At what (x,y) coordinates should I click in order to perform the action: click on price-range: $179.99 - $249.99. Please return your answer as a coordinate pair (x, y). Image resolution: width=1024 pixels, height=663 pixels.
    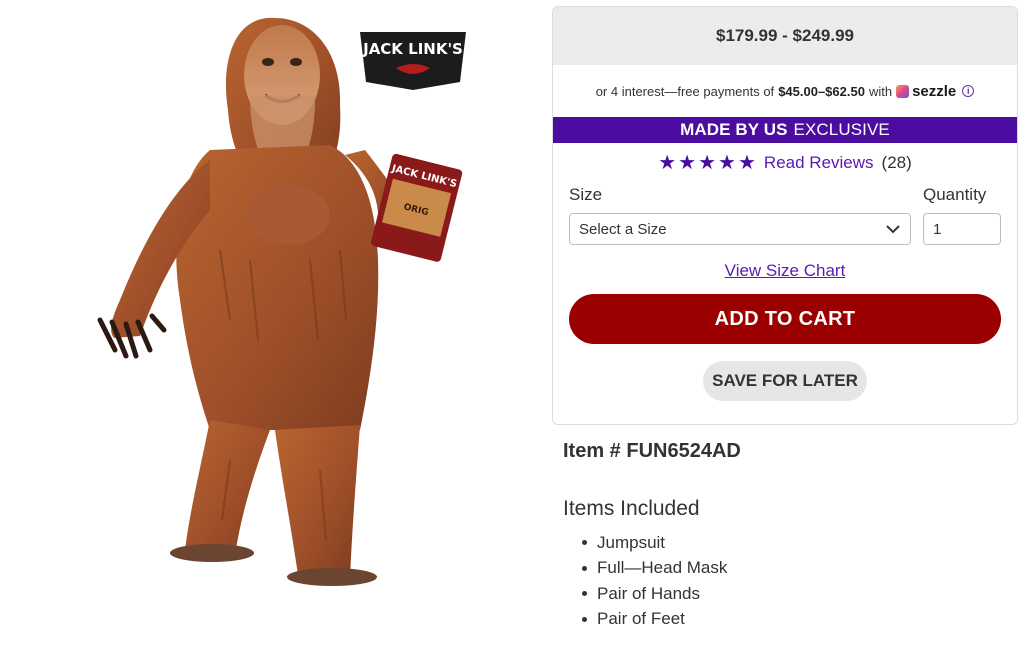
    Looking at the image, I should click on (785, 36).